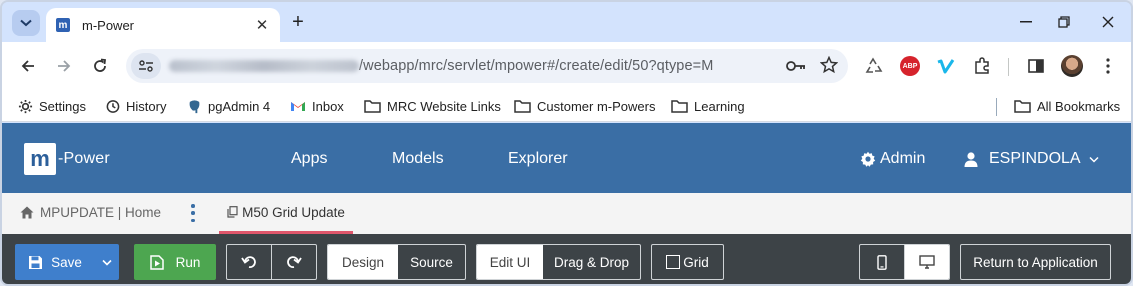  I want to click on url-host-redacted, so click(264, 66).